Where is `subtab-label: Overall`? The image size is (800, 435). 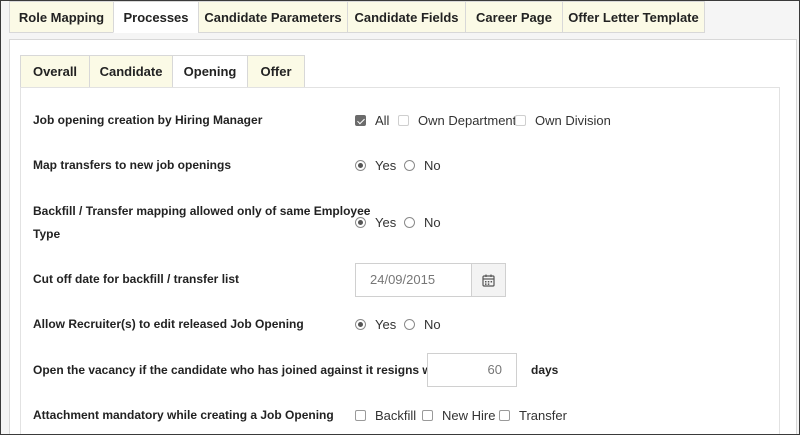
subtab-label: Overall is located at coordinates (55, 71).